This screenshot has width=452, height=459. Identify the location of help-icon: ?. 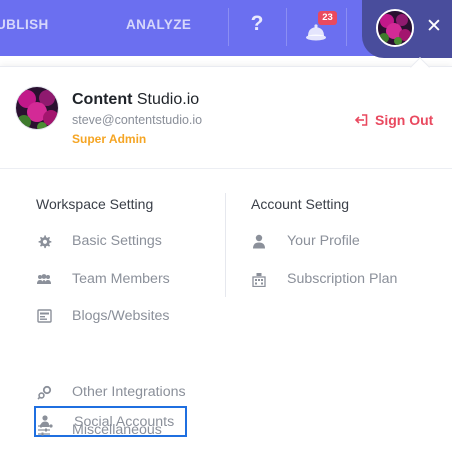
(257, 23).